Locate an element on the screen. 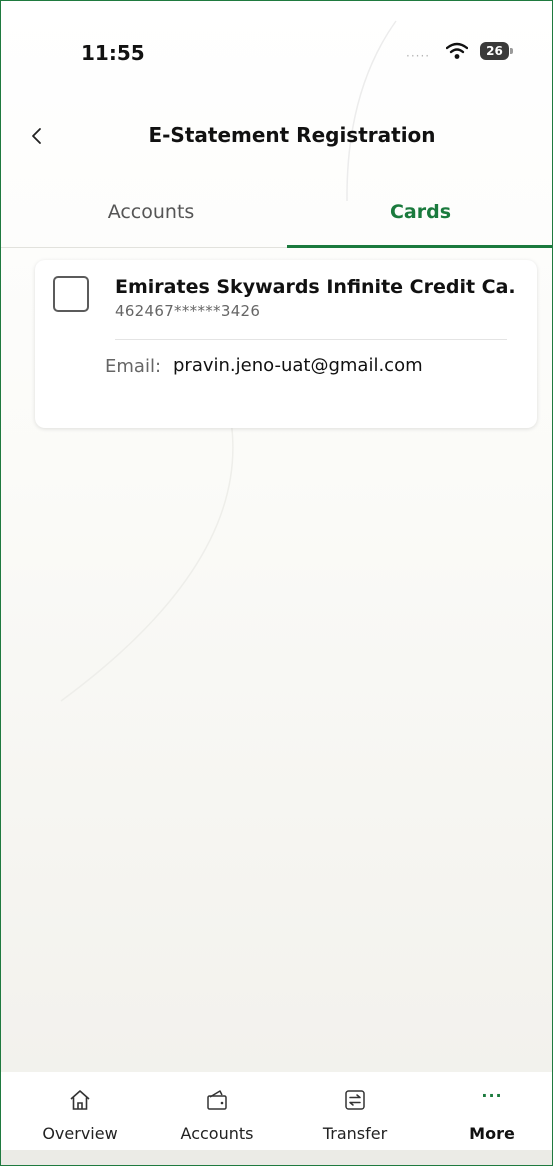 This screenshot has height=1166, width=553. signal-icon: ····· is located at coordinates (418, 56).